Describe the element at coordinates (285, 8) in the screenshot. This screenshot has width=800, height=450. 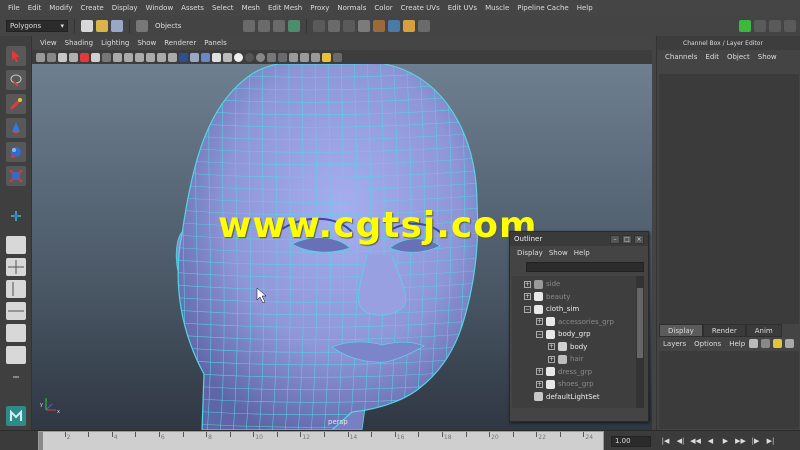
I see `menu-edit-mesh: Edit Mesh` at that location.